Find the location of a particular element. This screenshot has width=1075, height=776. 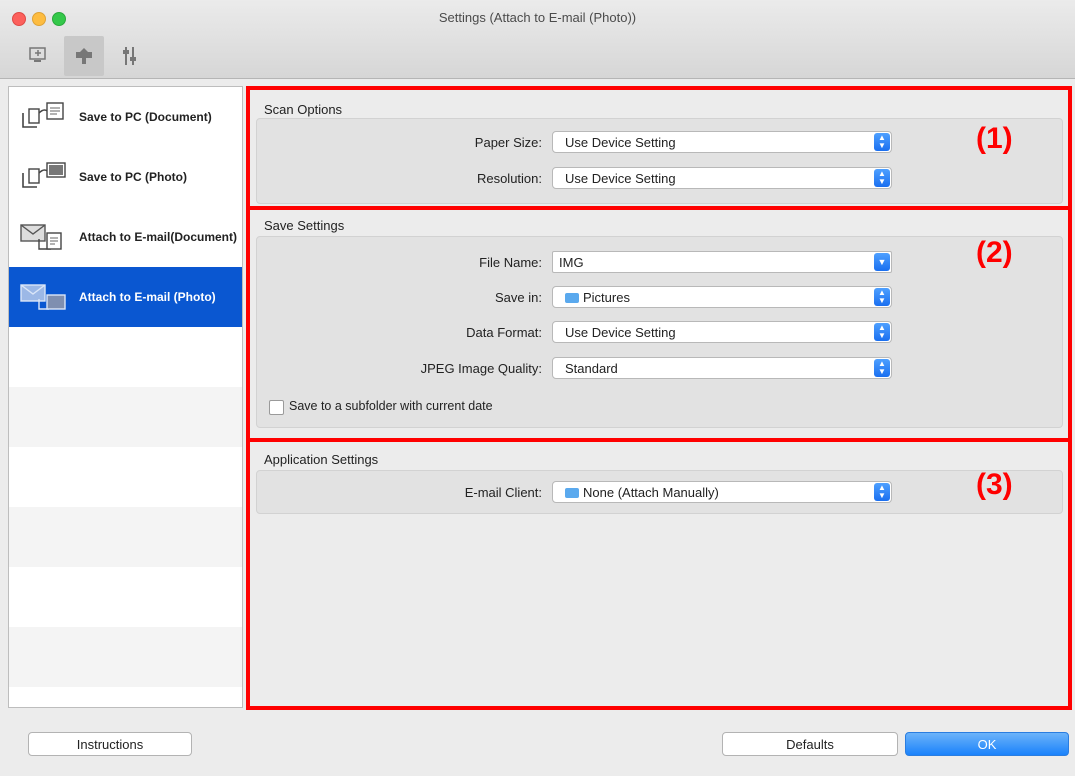

callout-label-2: (2) is located at coordinates (994, 252).